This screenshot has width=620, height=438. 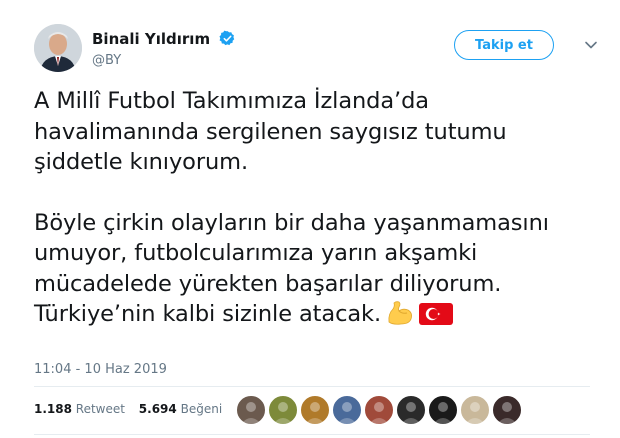 What do you see at coordinates (100, 409) in the screenshot?
I see `retweet-count-label: Retweet` at bounding box center [100, 409].